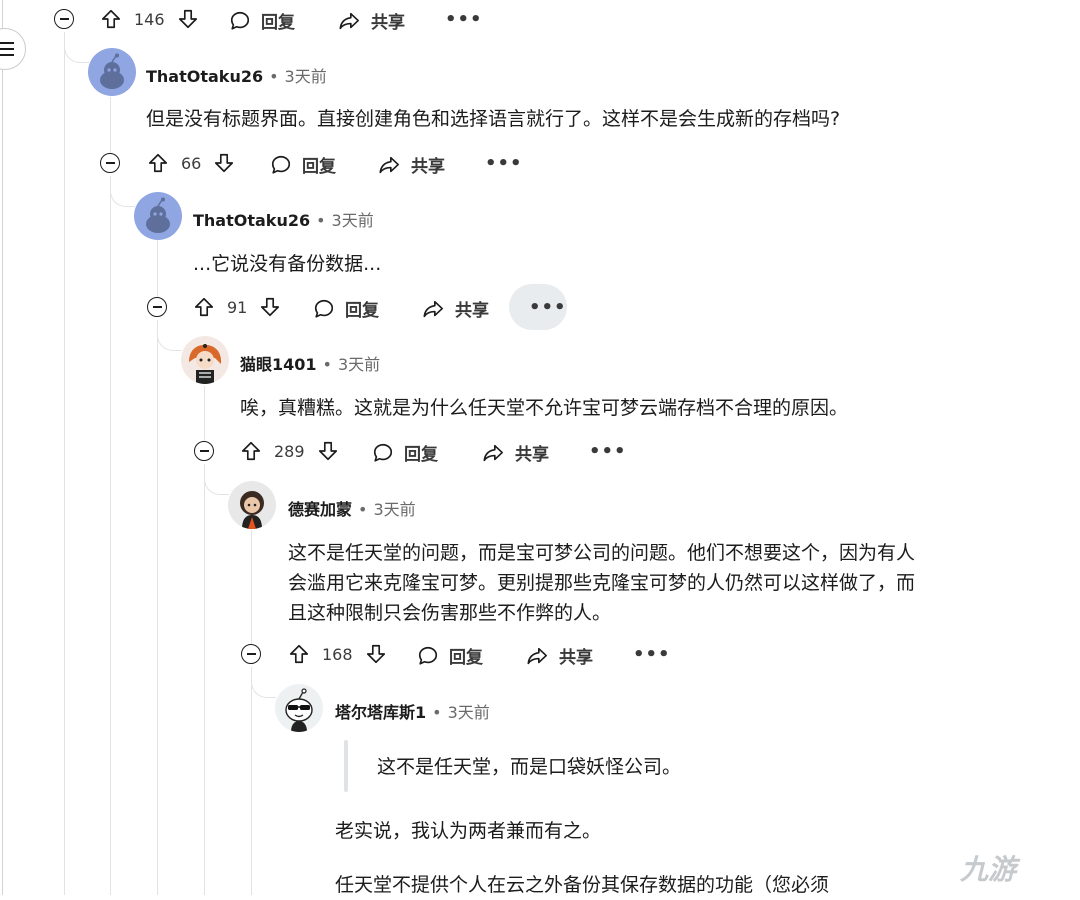 The height and width of the screenshot is (900, 1080). I want to click on frame-border, so click(2, 447).